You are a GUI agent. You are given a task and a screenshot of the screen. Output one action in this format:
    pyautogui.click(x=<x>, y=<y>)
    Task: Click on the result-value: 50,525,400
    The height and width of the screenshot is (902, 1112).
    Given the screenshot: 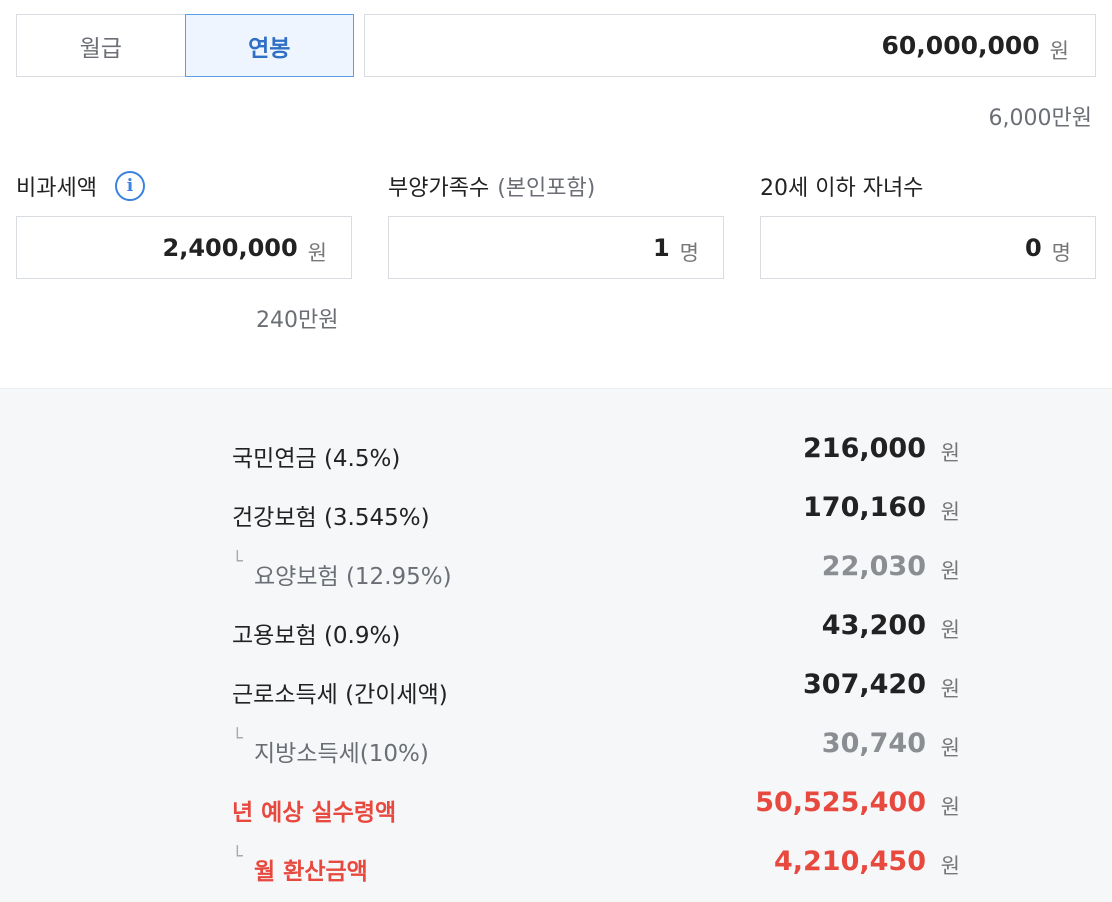 What is the action you would take?
    pyautogui.click(x=840, y=802)
    